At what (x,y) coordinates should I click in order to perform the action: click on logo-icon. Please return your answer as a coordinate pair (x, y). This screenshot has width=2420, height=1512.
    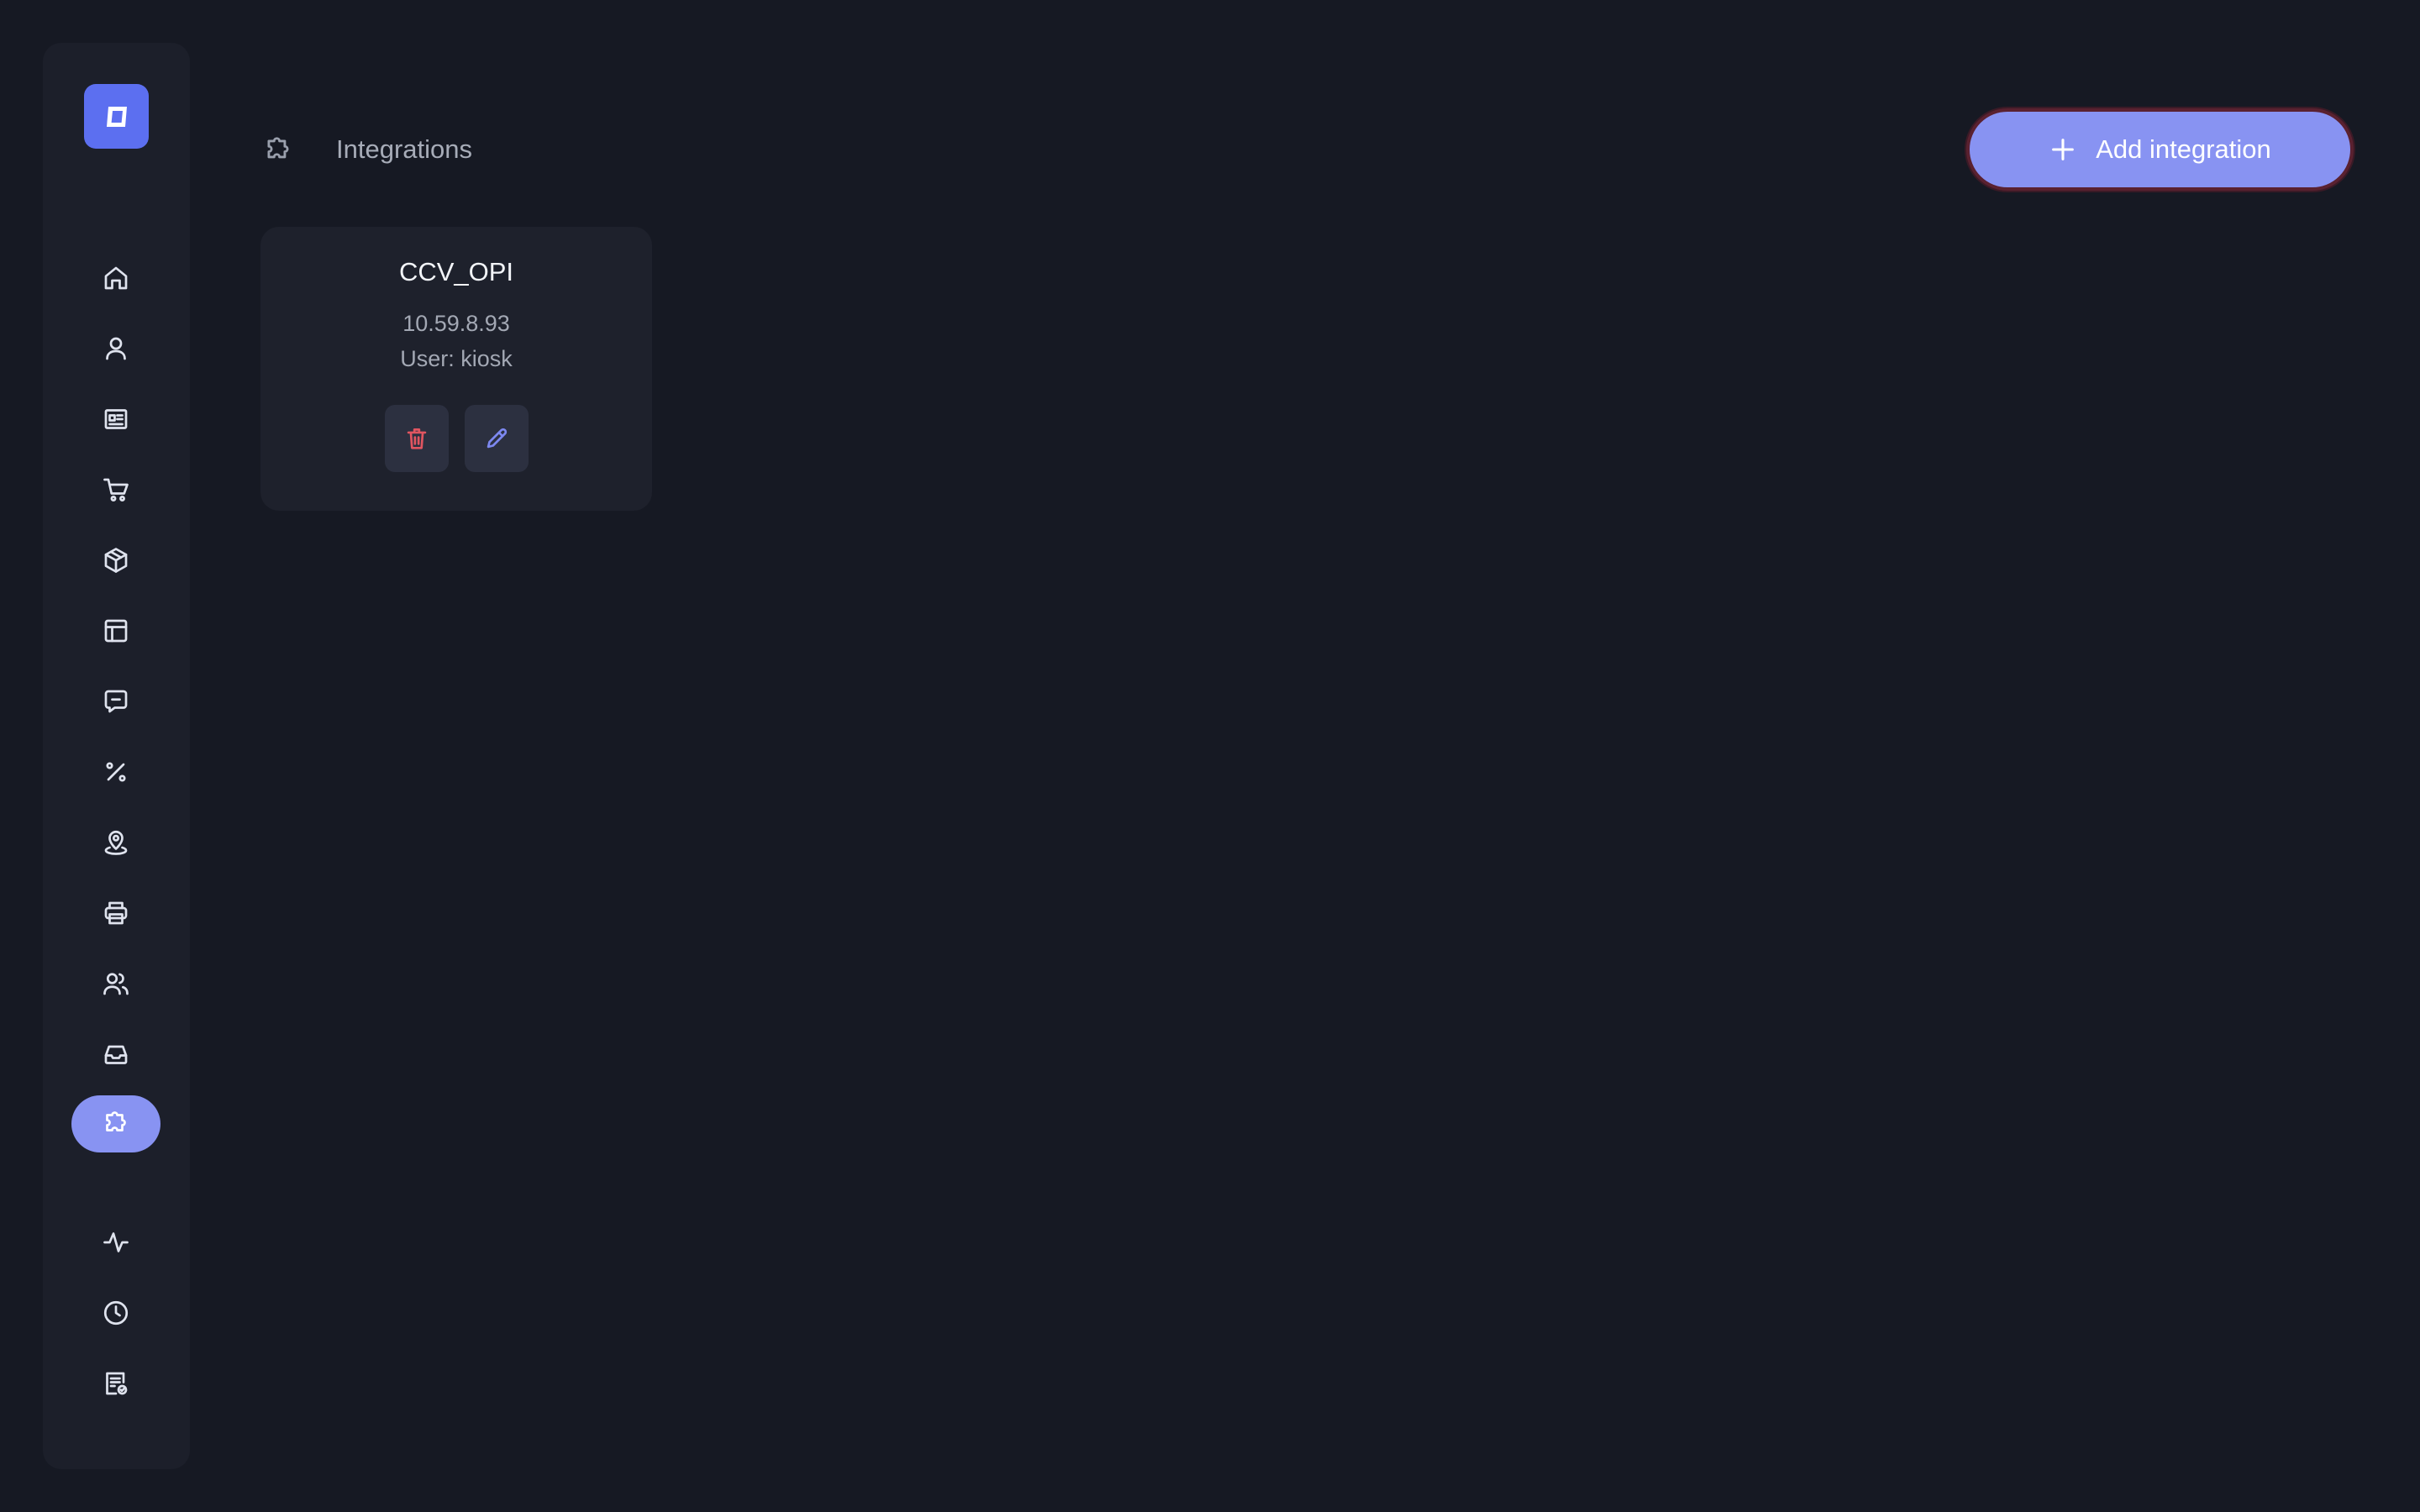
    Looking at the image, I should click on (116, 116).